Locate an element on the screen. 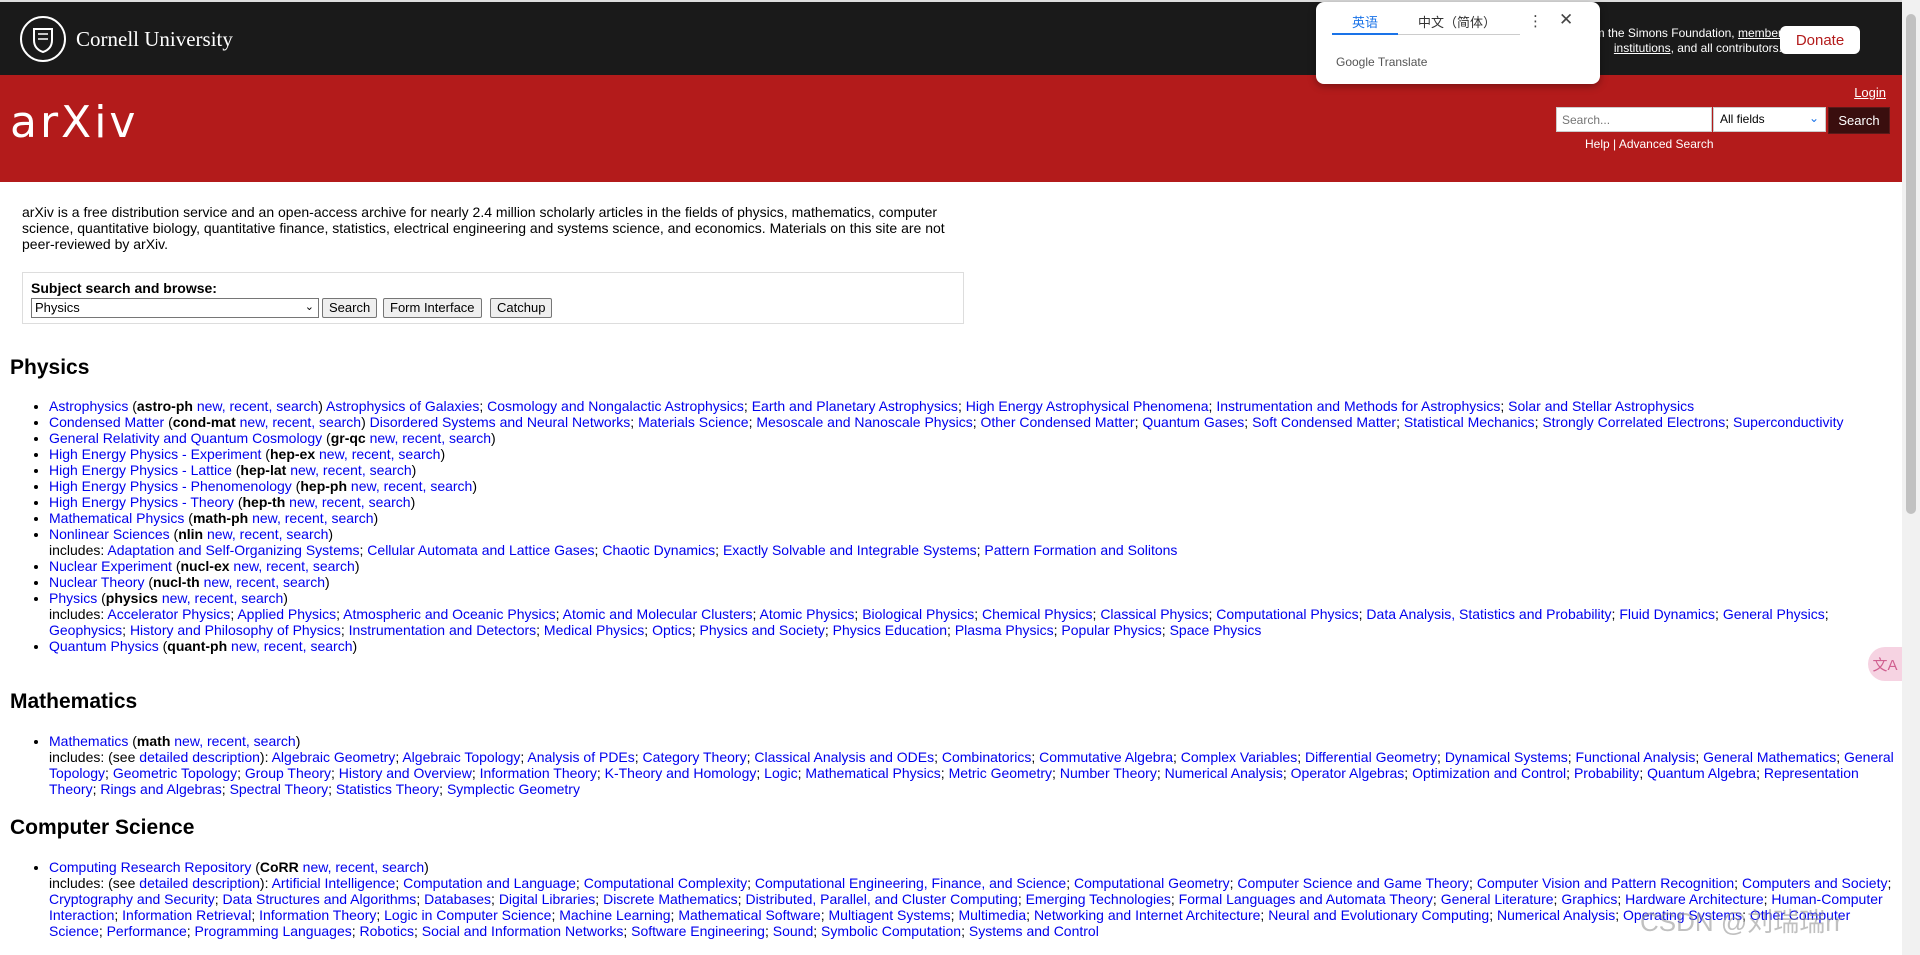  subcategory-link: Soft Condensed Matter is located at coordinates (1324, 422).